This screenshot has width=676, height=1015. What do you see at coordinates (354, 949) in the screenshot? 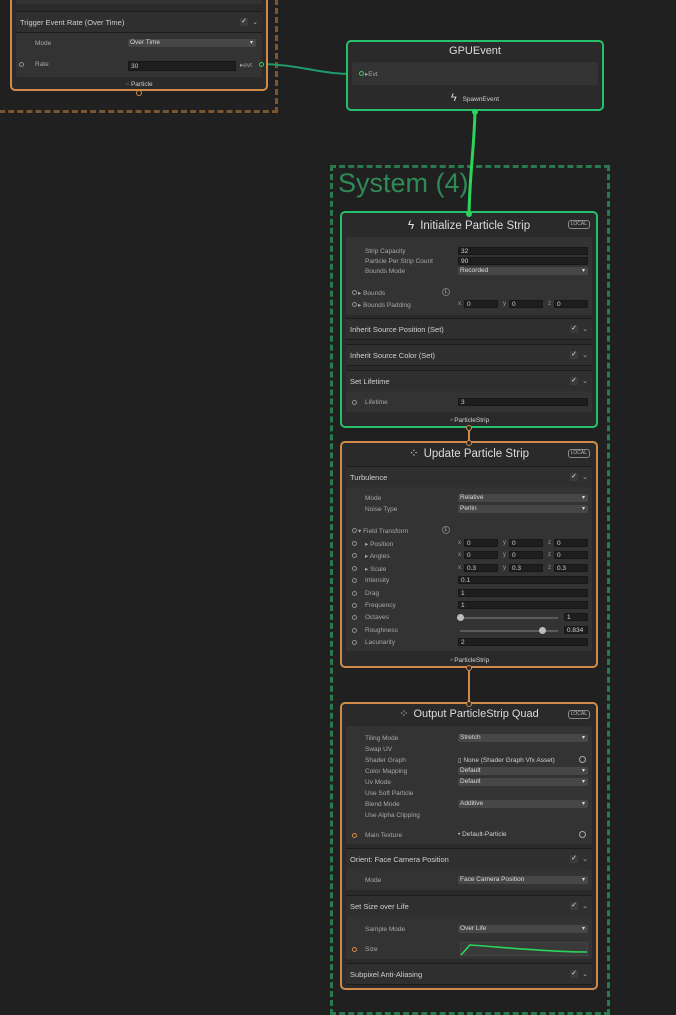
I see `size-port` at bounding box center [354, 949].